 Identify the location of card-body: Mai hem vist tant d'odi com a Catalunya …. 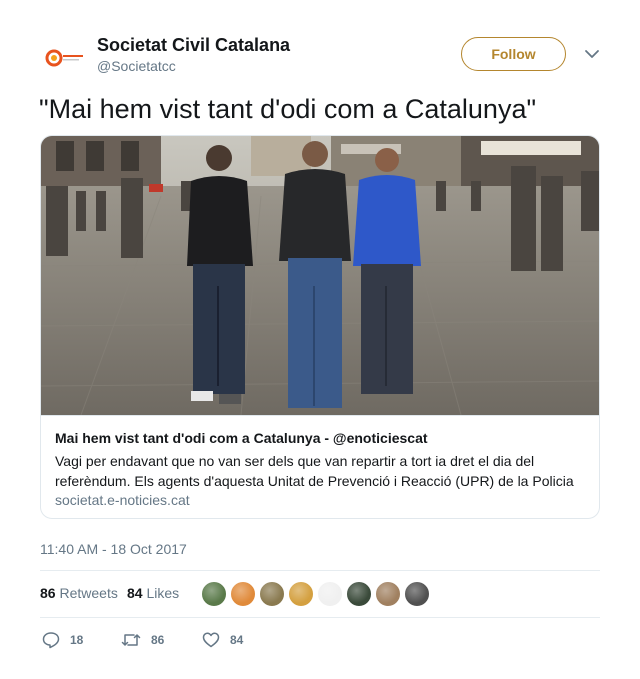
(320, 466).